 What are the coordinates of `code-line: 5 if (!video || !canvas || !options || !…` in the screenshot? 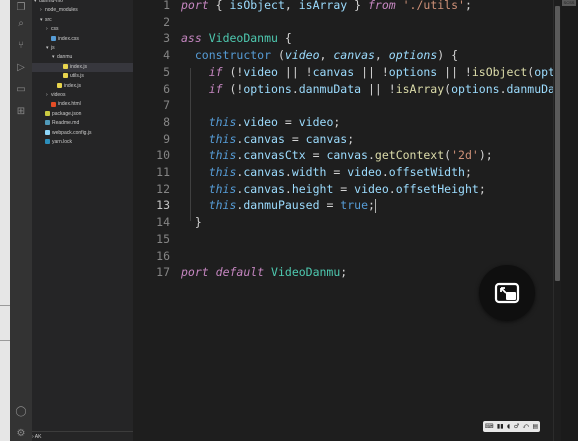 It's located at (343, 72).